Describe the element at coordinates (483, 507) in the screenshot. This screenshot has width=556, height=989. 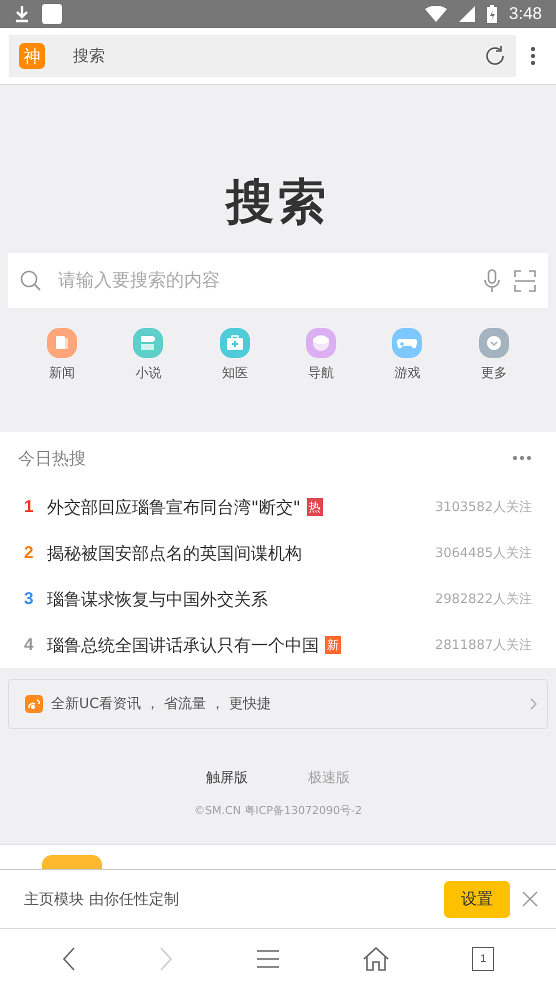
I see `follower-count: 3103582人关注` at that location.